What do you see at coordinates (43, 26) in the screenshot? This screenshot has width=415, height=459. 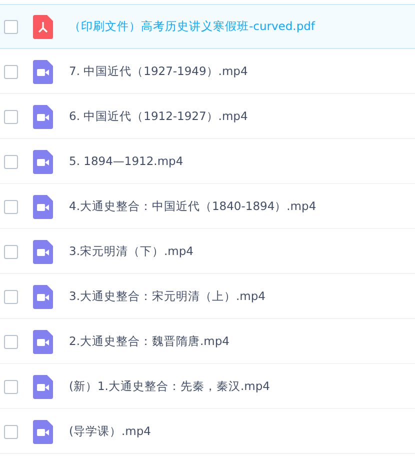 I see `pdf-file-icon` at bounding box center [43, 26].